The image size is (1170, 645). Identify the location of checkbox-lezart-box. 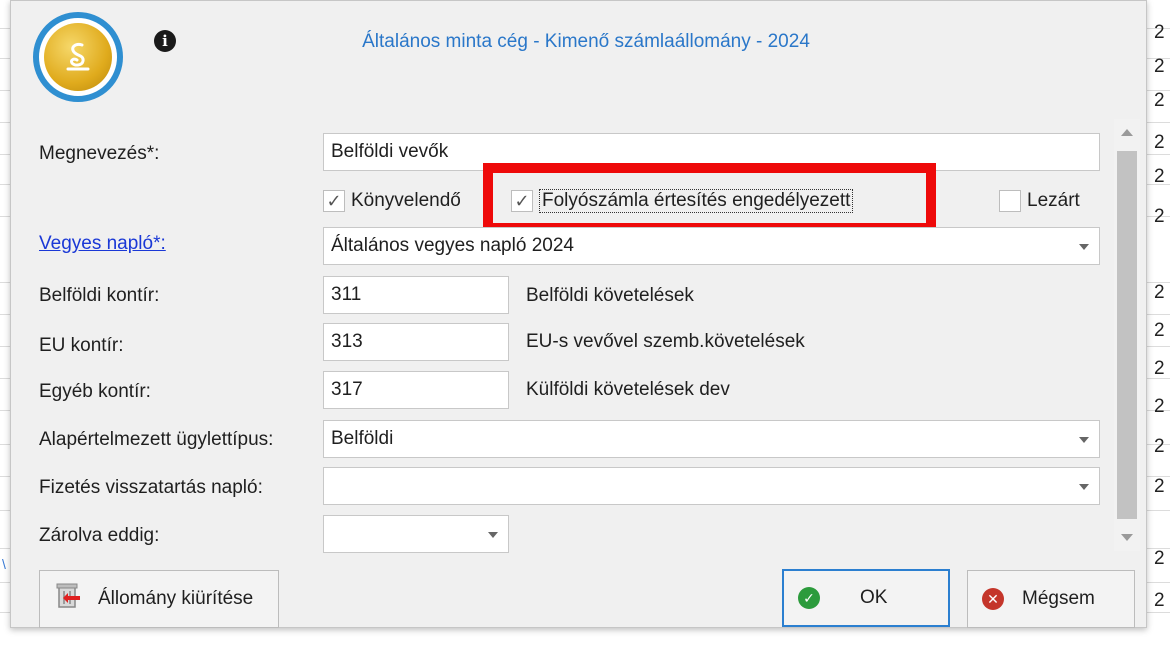
(1010, 201).